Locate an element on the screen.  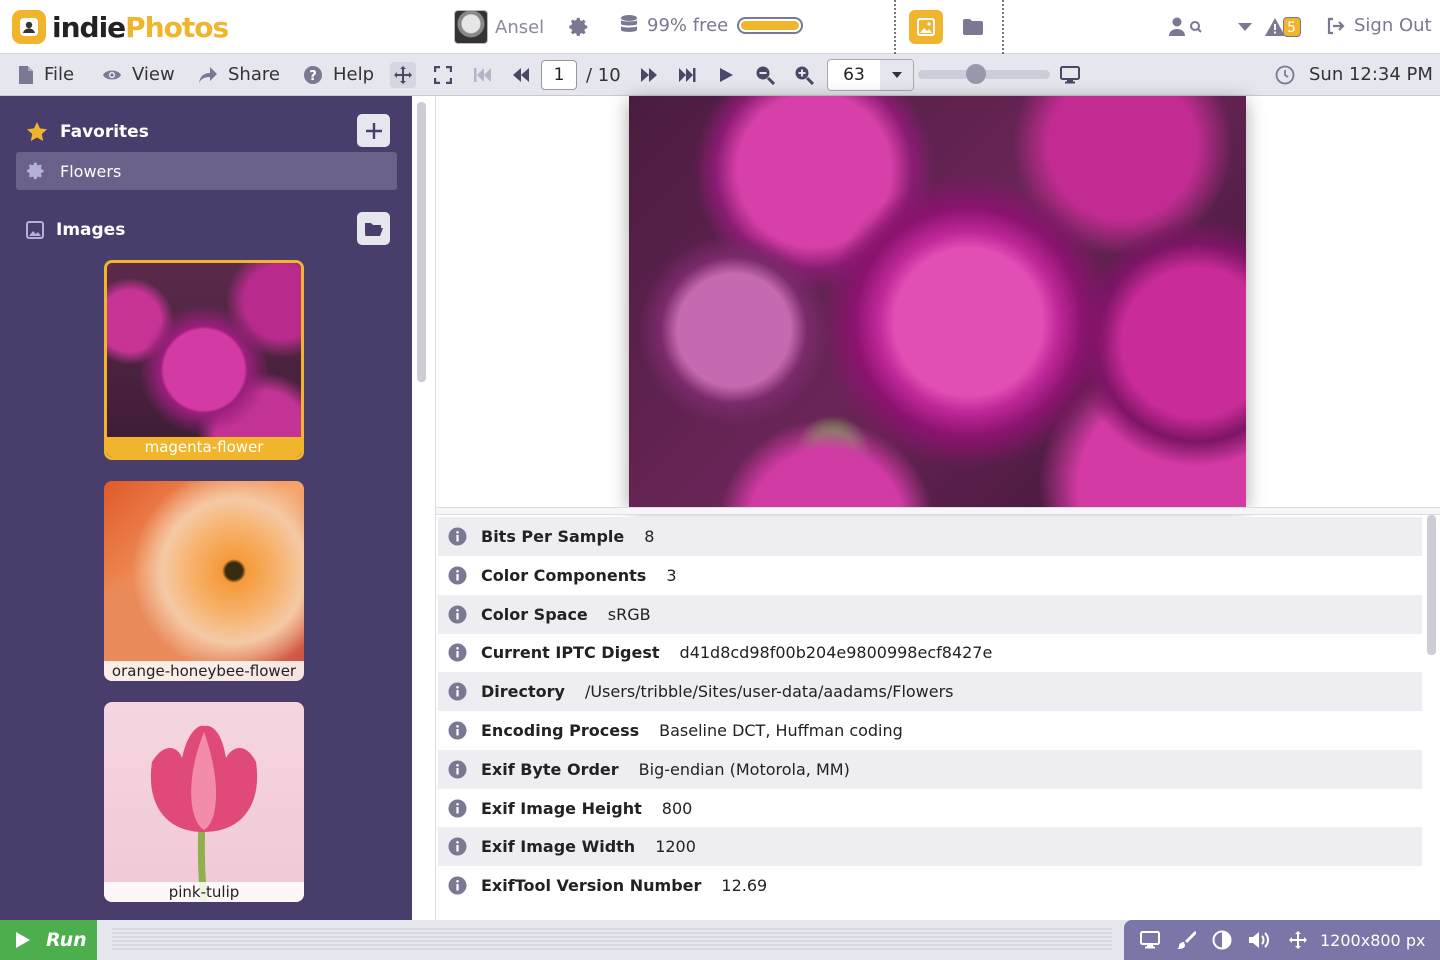
user-menu: Ansel is located at coordinates (499, 27).